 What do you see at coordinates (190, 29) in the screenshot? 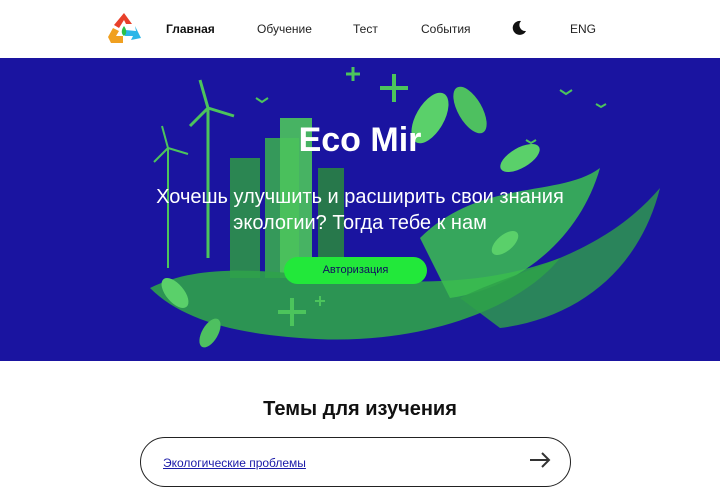
I see `nav-home: Главная` at bounding box center [190, 29].